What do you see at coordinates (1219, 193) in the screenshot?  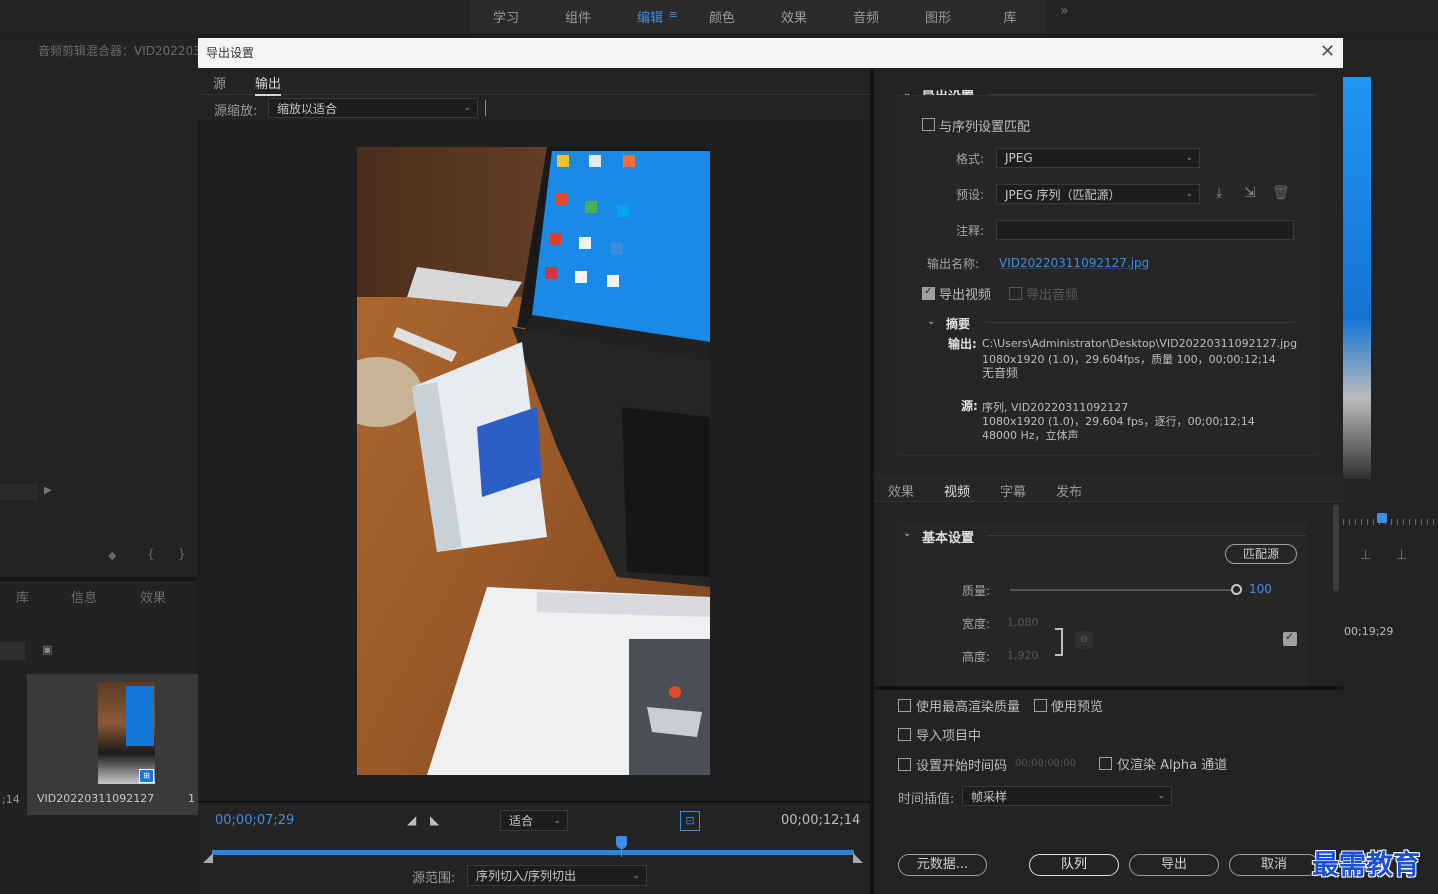 I see `save-preset-icon: ⤓` at bounding box center [1219, 193].